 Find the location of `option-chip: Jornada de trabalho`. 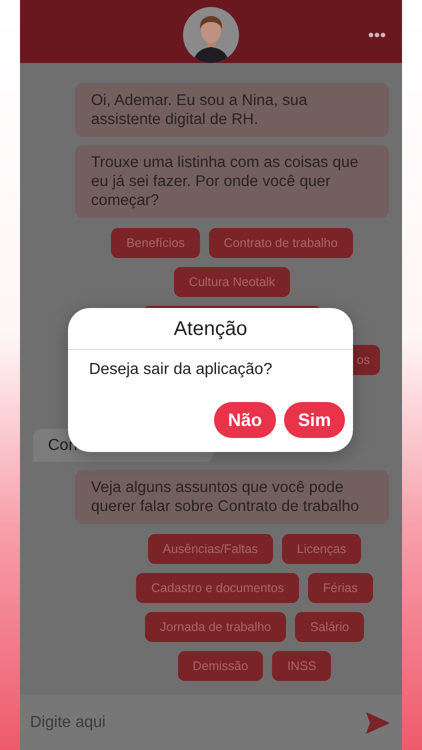

option-chip: Jornada de trabalho is located at coordinates (215, 627).